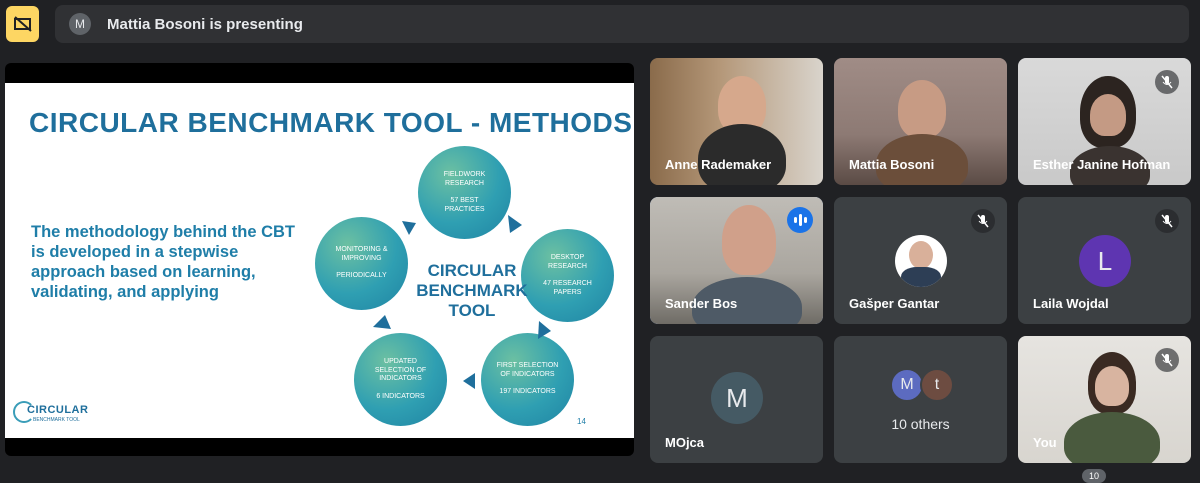 This screenshot has width=1200, height=483. What do you see at coordinates (920, 121) in the screenshot?
I see `participant-tile: Mattia Bosoni` at bounding box center [920, 121].